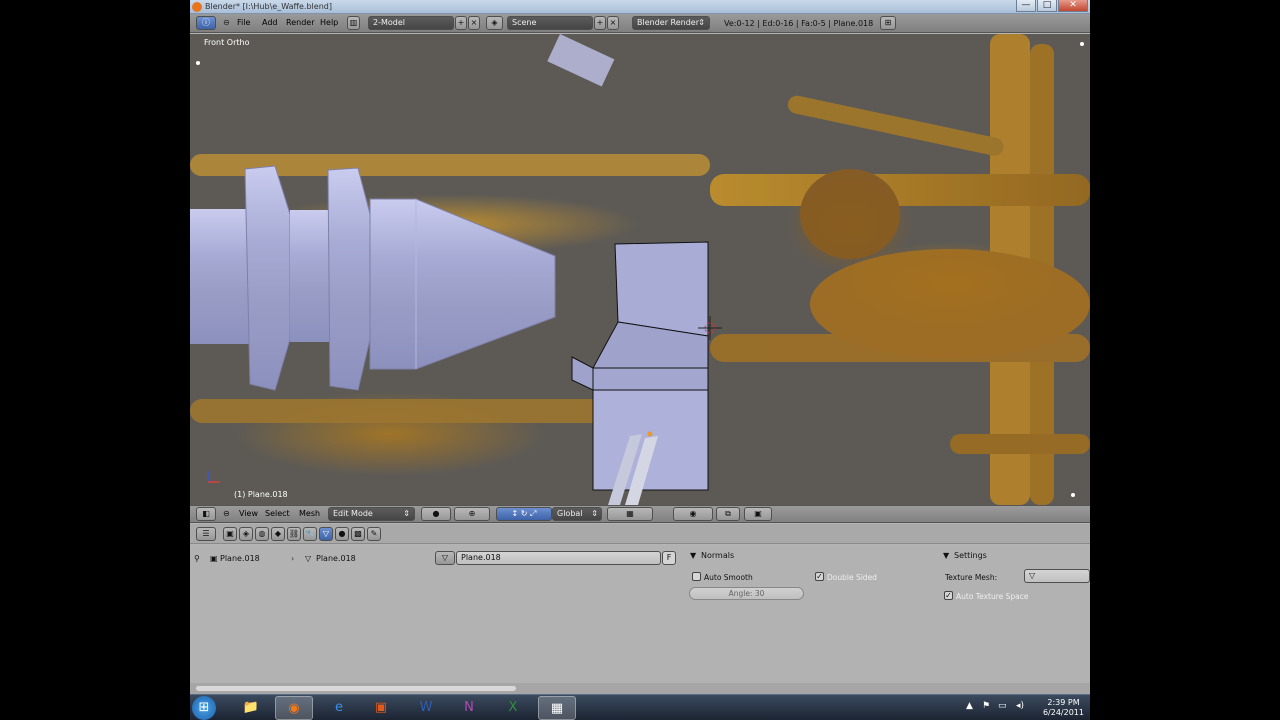 The image size is (1280, 720). What do you see at coordinates (308, 558) in the screenshot?
I see `breadcrumb-mesh-icon: ▽` at bounding box center [308, 558].